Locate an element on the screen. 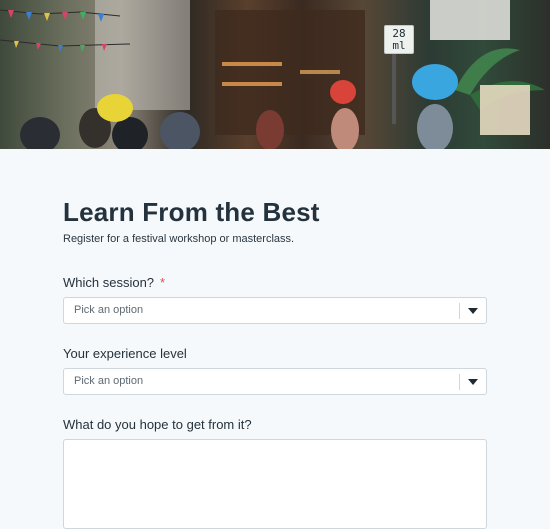 The width and height of the screenshot is (550, 529). session-field: Which session? * Pick an option is located at coordinates (275, 299).